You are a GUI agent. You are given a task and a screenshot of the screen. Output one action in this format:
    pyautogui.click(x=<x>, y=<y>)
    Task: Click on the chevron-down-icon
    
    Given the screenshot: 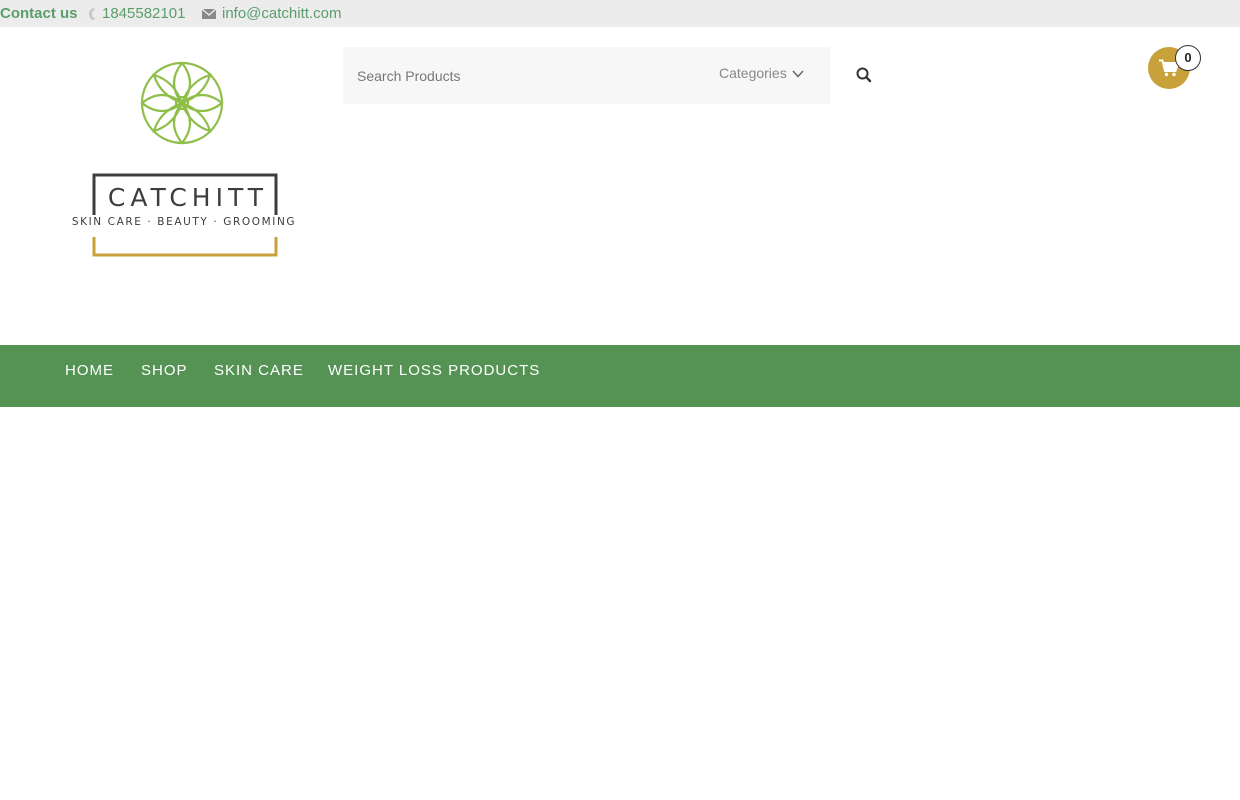 What is the action you would take?
    pyautogui.click(x=798, y=74)
    